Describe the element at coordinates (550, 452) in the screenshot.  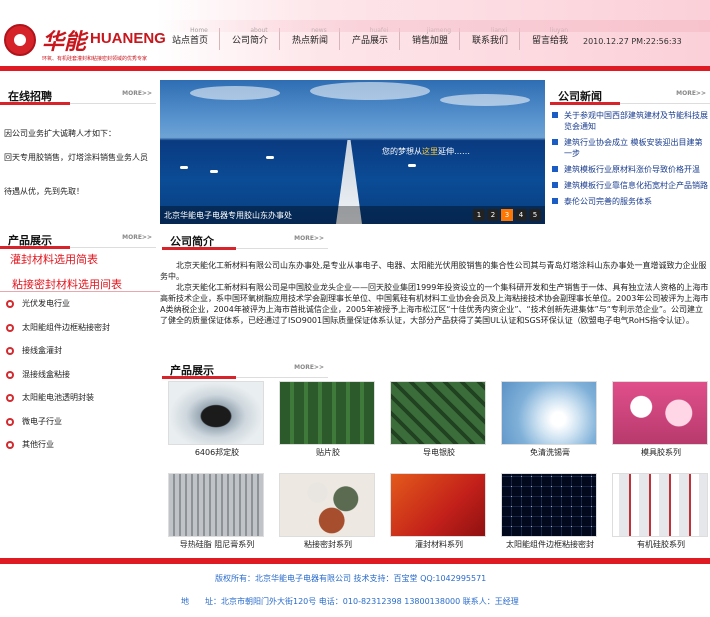
I see `product-caption: 免清洗锡膏` at that location.